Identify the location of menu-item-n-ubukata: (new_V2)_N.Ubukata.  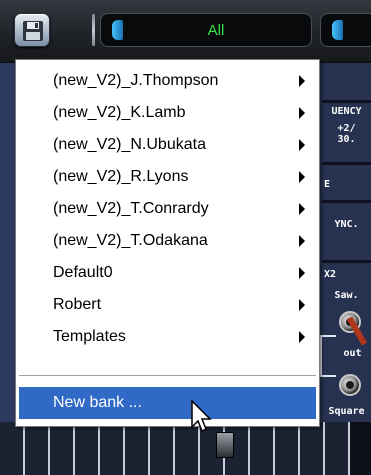
(167, 145).